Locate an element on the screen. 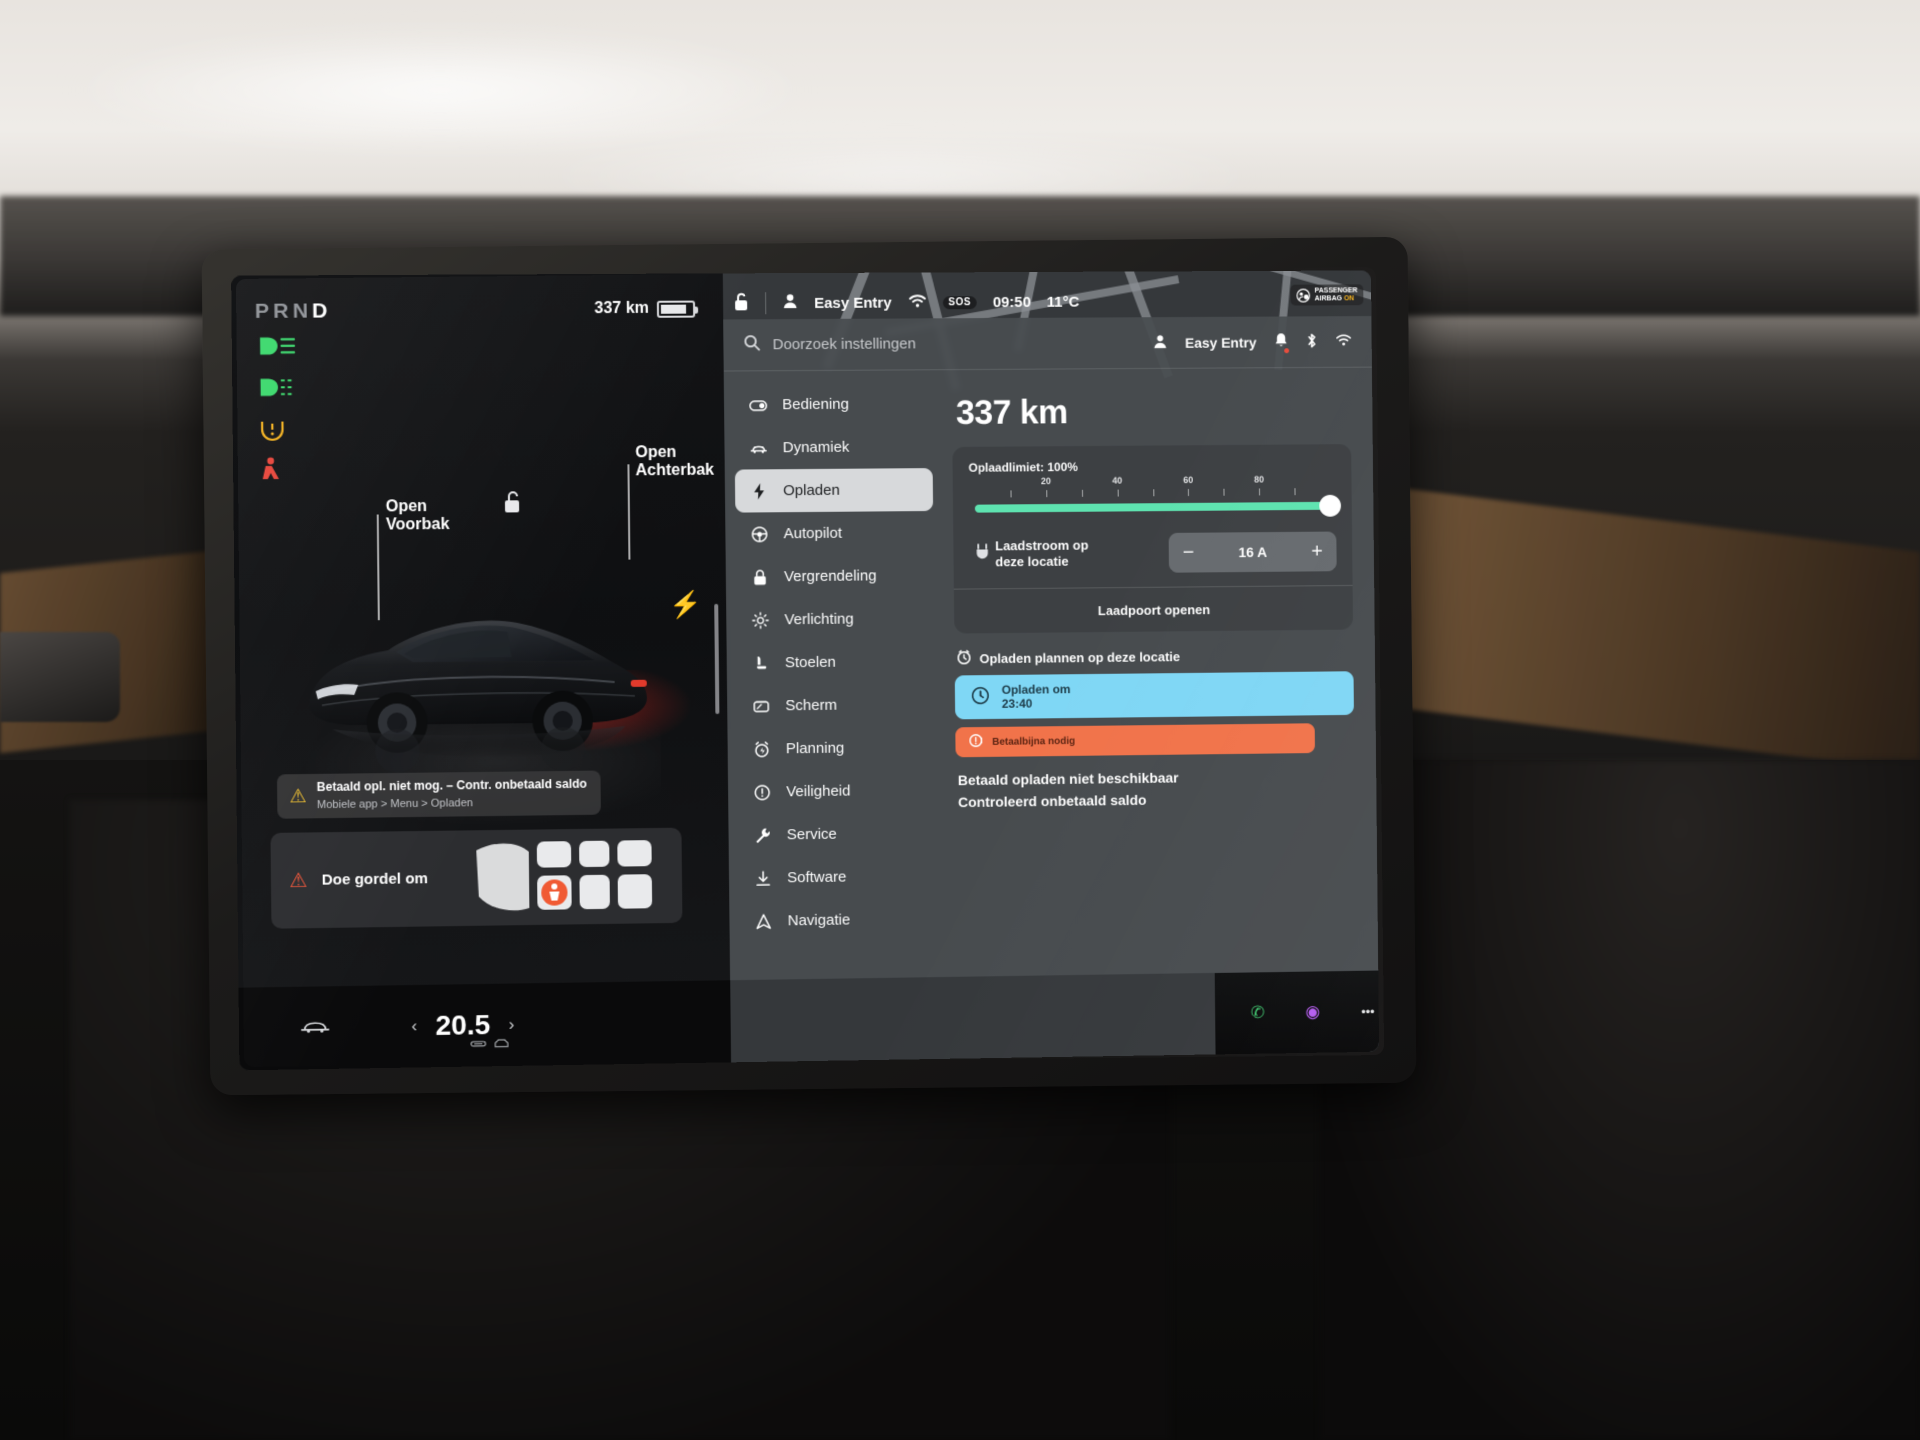  sidebar-item-autopilot: Autopilot is located at coordinates (834, 533).